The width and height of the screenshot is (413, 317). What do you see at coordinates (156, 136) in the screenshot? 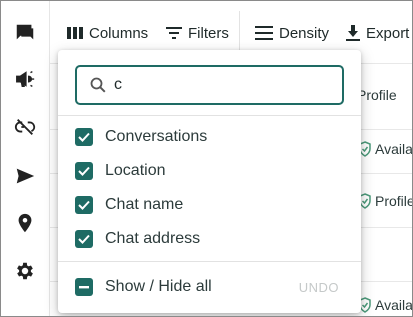
I see `option-label: Conversations` at bounding box center [156, 136].